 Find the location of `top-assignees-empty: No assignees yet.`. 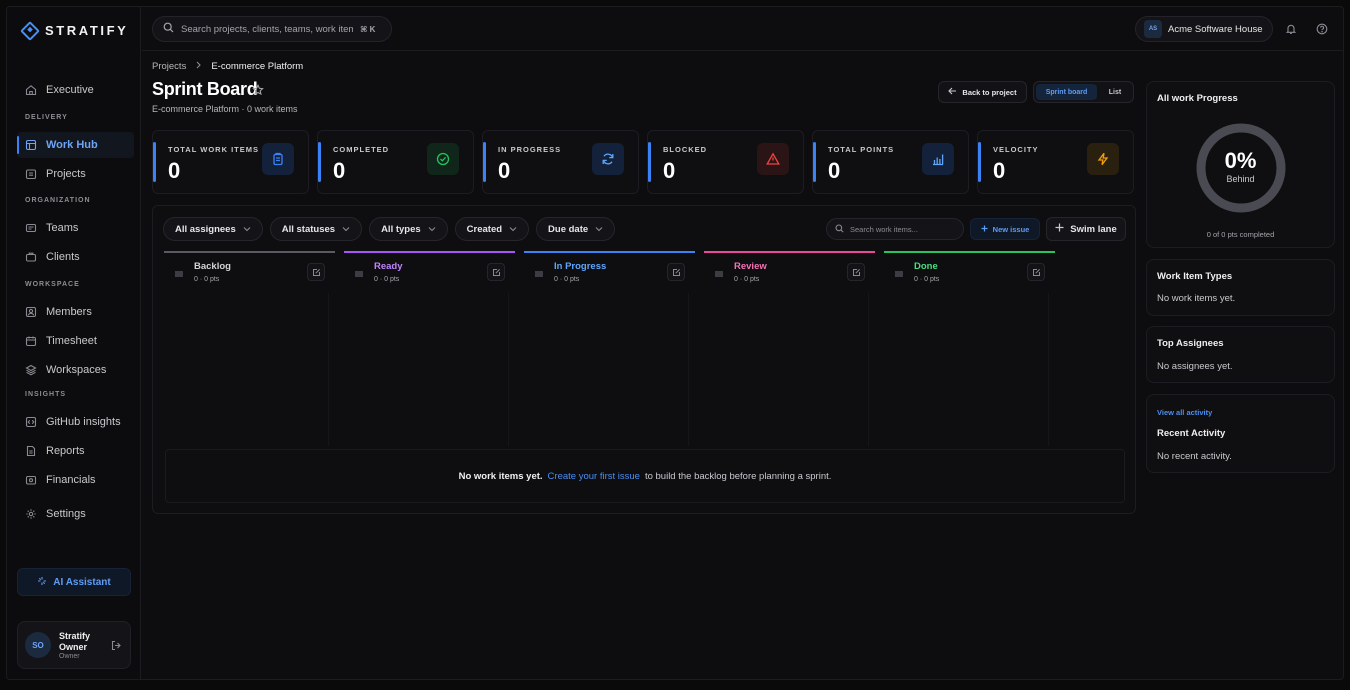

top-assignees-empty: No assignees yet. is located at coordinates (1195, 366).